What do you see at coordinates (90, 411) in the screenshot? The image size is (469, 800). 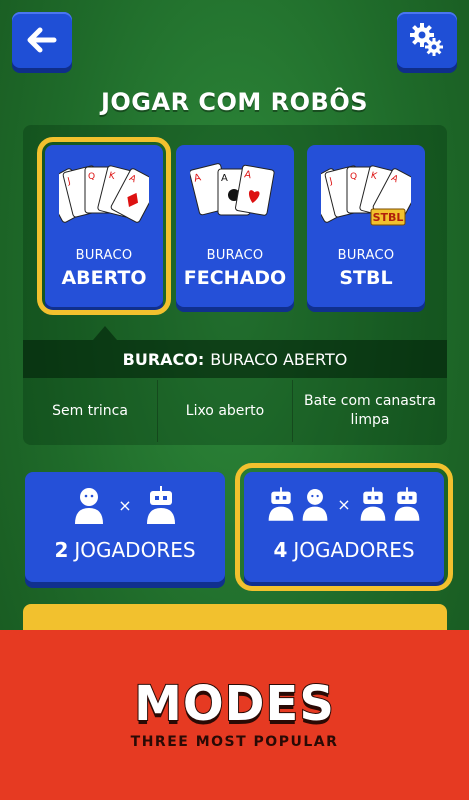 I see `rule-item: Sem trinca` at bounding box center [90, 411].